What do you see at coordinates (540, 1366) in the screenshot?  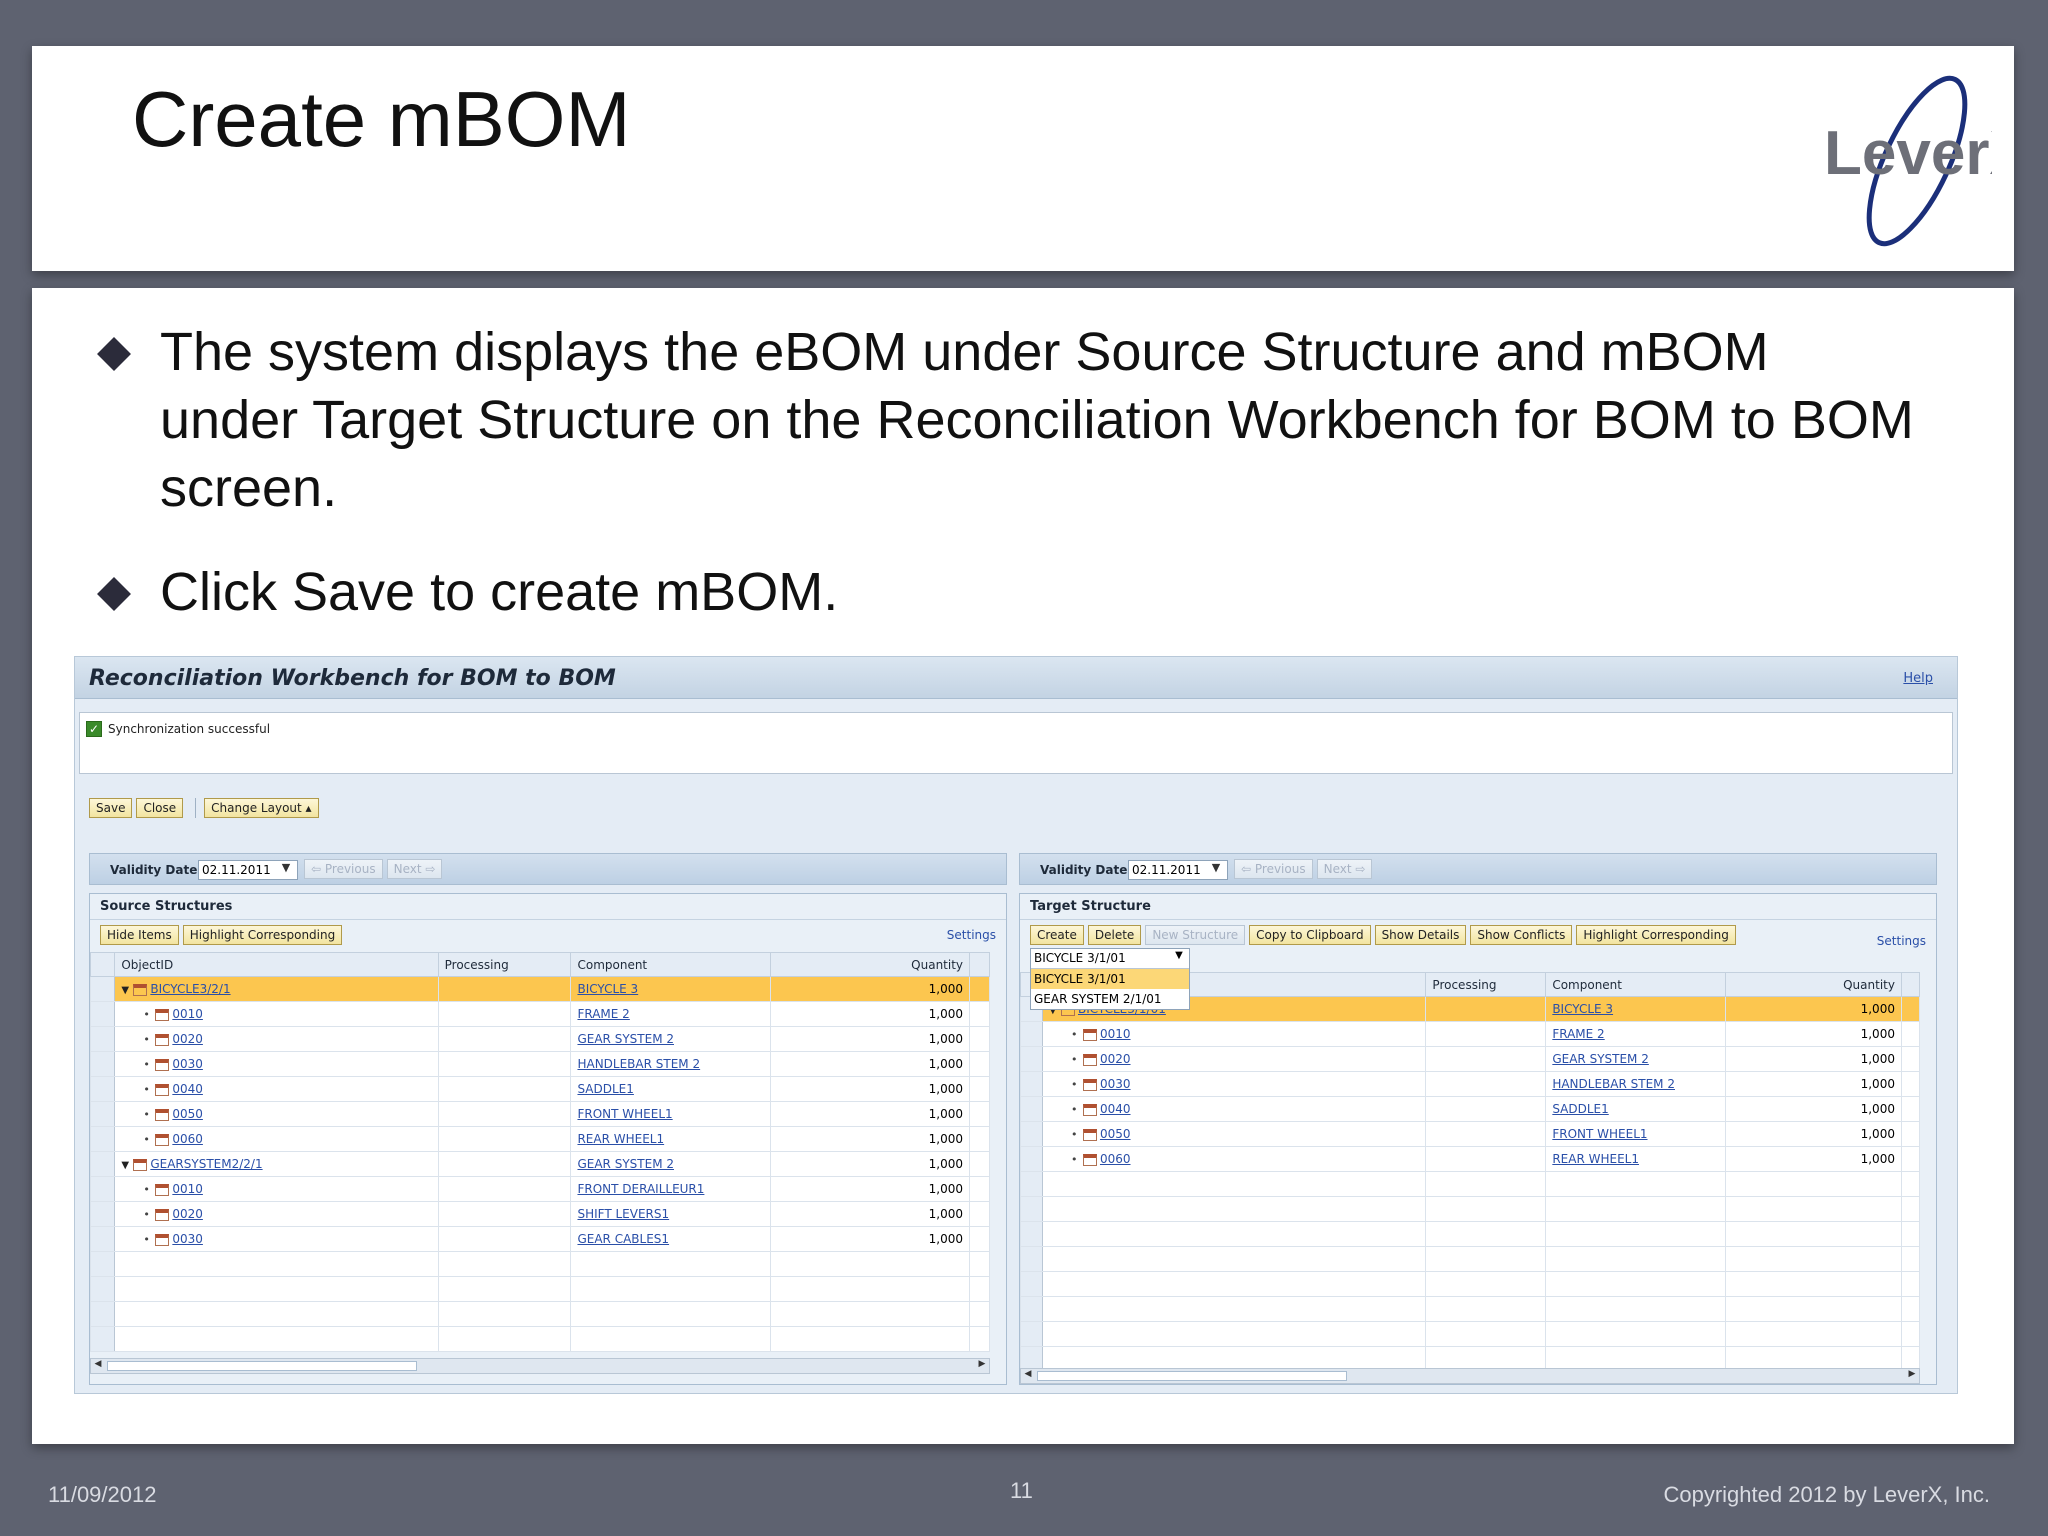 I see `source-horizontal-scrollbar: ◀ ▶` at bounding box center [540, 1366].